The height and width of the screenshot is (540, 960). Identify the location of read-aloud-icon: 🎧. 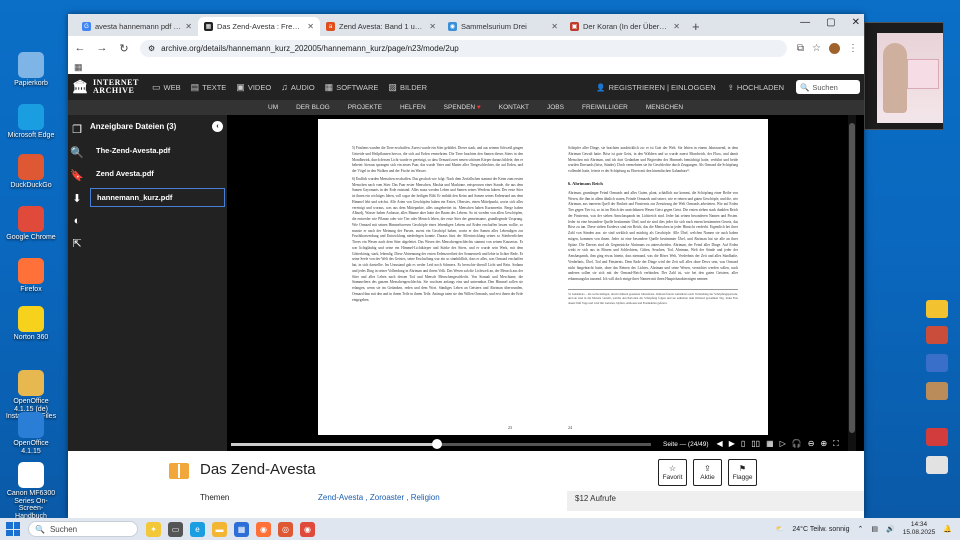
(797, 444).